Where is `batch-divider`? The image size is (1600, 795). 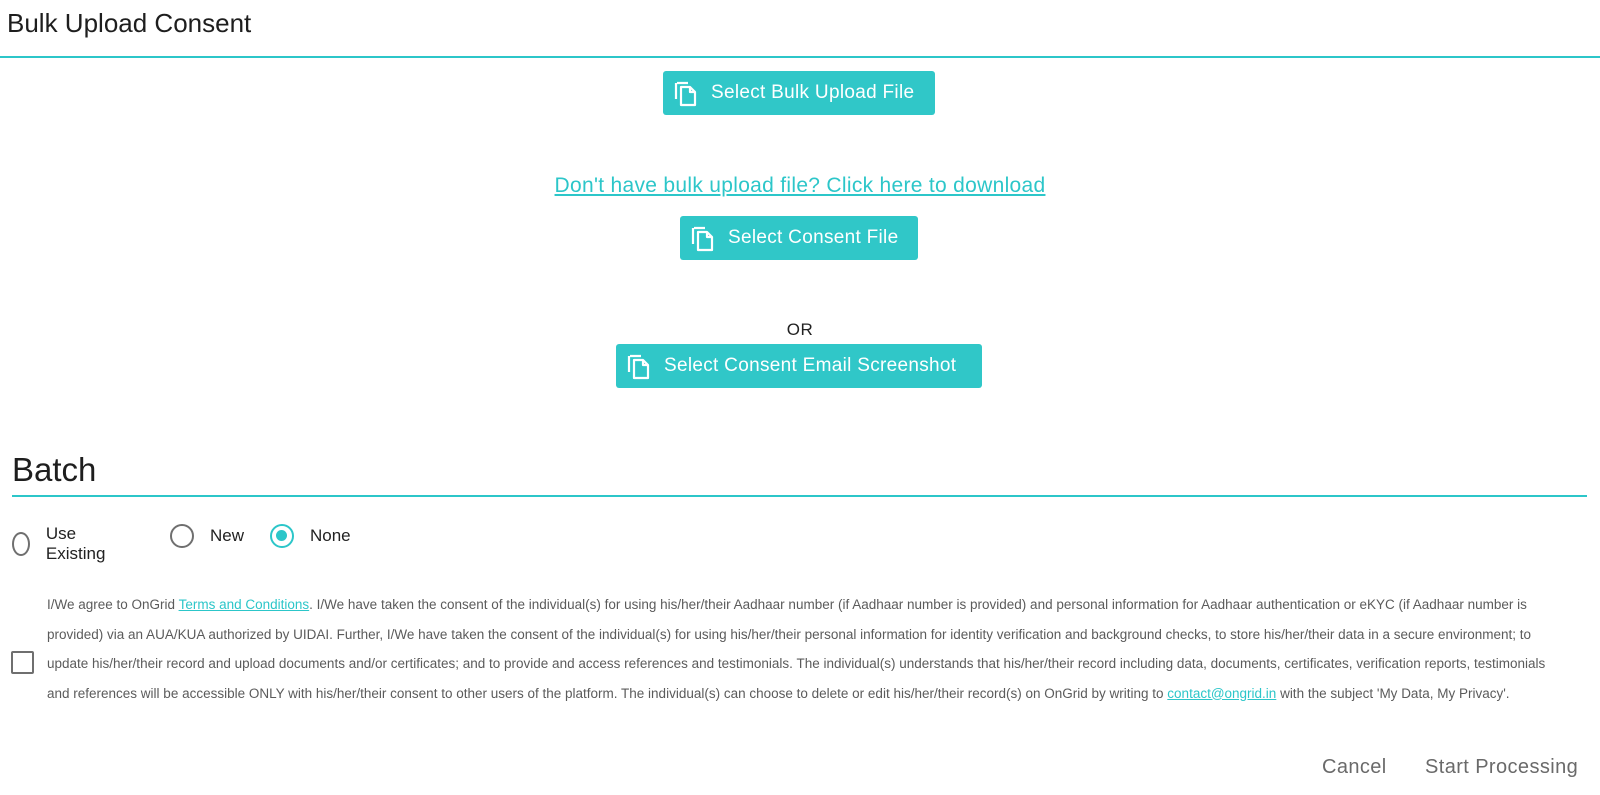
batch-divider is located at coordinates (799, 496).